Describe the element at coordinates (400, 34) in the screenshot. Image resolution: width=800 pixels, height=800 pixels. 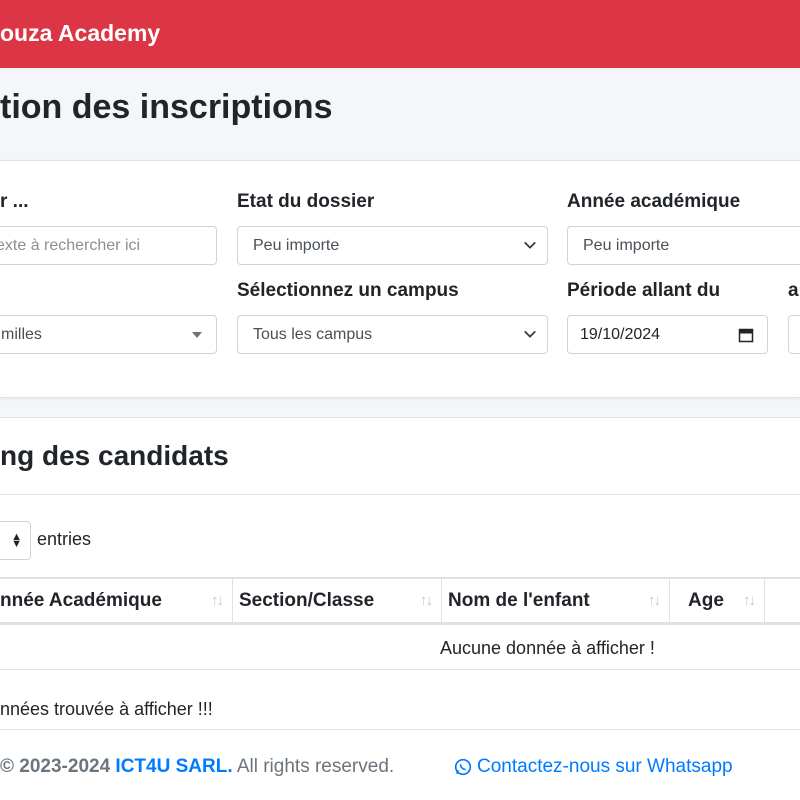
I see `top-navbar: ouza Academy` at that location.